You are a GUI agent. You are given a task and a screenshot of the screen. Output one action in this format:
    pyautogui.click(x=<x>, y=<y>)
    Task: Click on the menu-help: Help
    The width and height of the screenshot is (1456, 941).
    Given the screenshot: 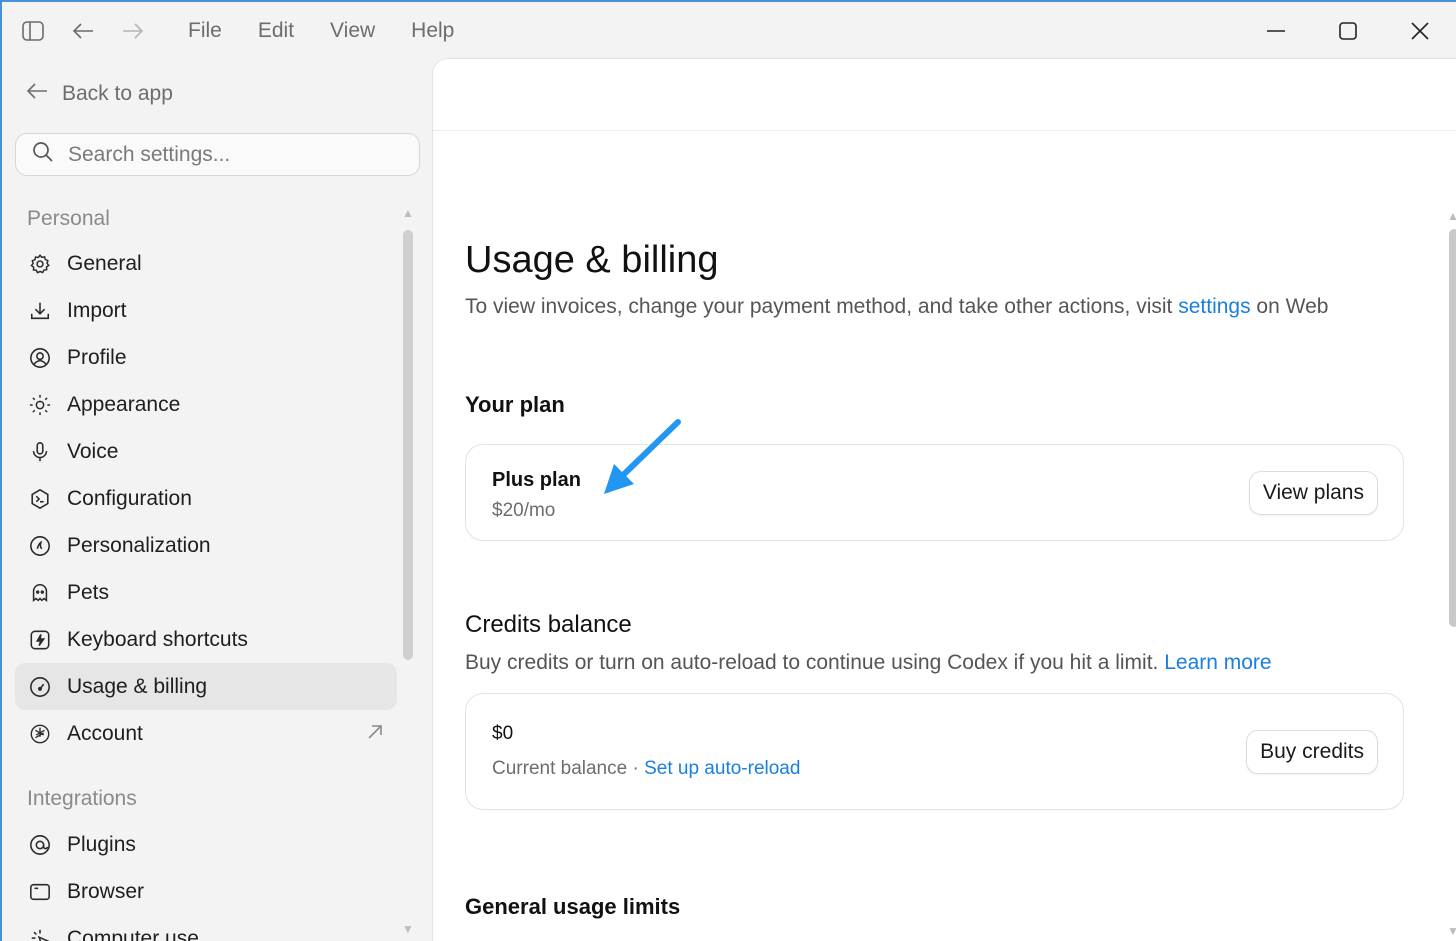 What is the action you would take?
    pyautogui.click(x=432, y=31)
    